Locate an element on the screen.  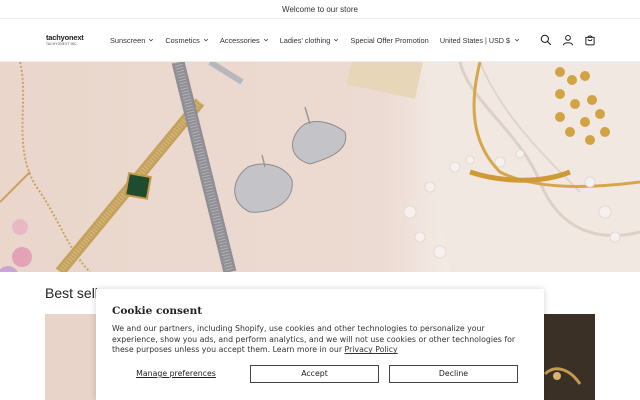
nav-item-label: Special Offer Promotion is located at coordinates (389, 40).